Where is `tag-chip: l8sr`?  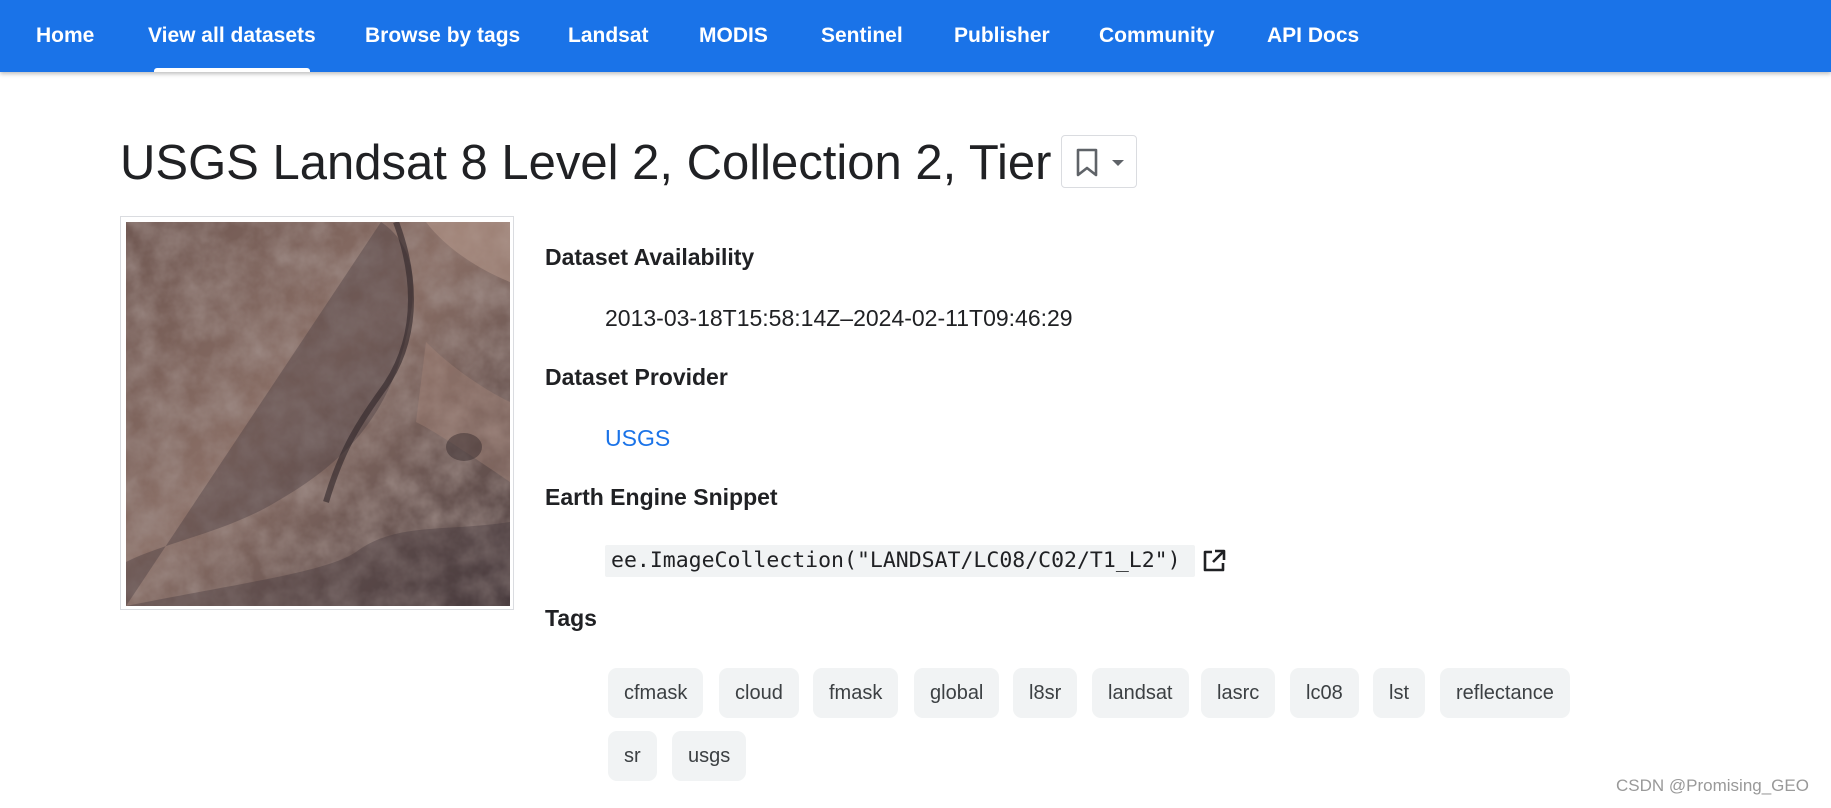 tag-chip: l8sr is located at coordinates (1045, 693).